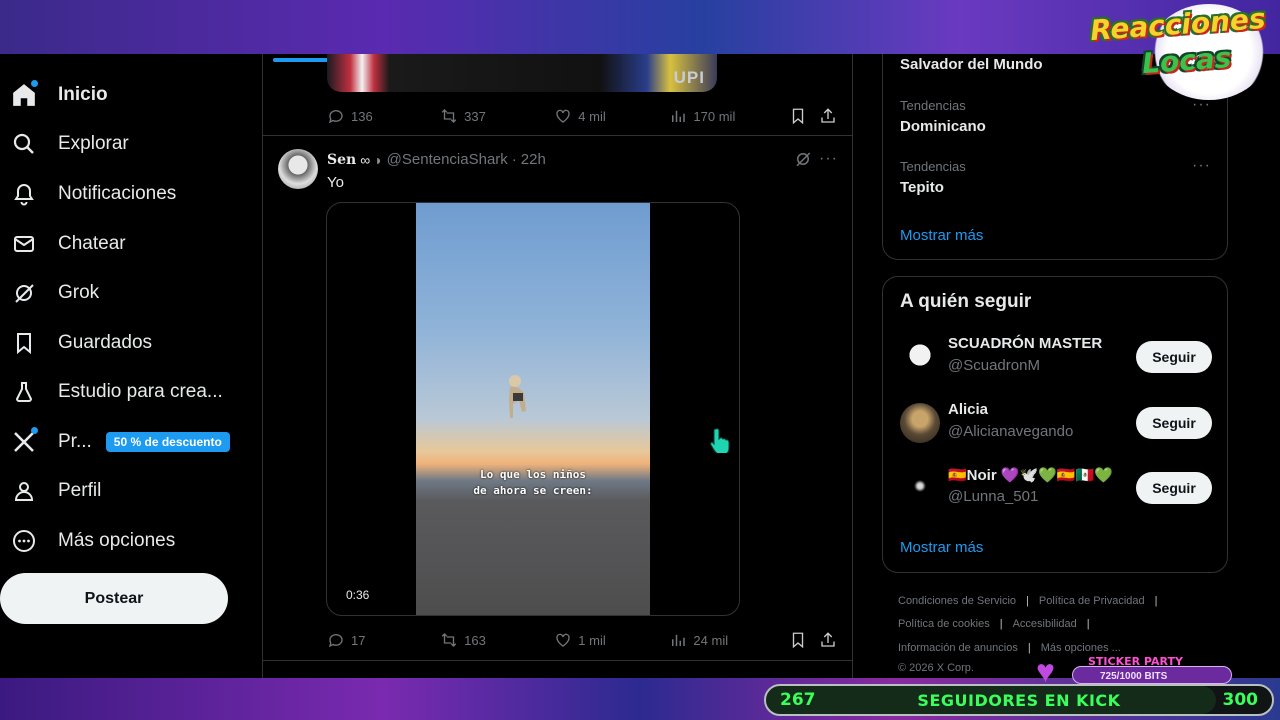 This screenshot has width=1280, height=720. I want to click on like-count: 4 mil, so click(592, 116).